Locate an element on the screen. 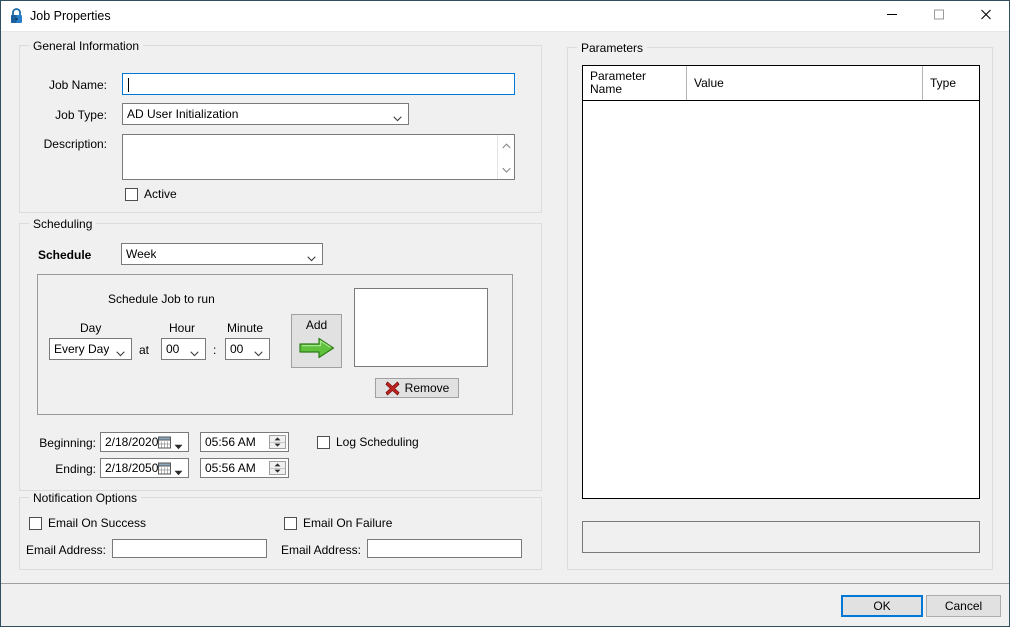  column-header-parameter-name-line2: Name is located at coordinates (606, 89).